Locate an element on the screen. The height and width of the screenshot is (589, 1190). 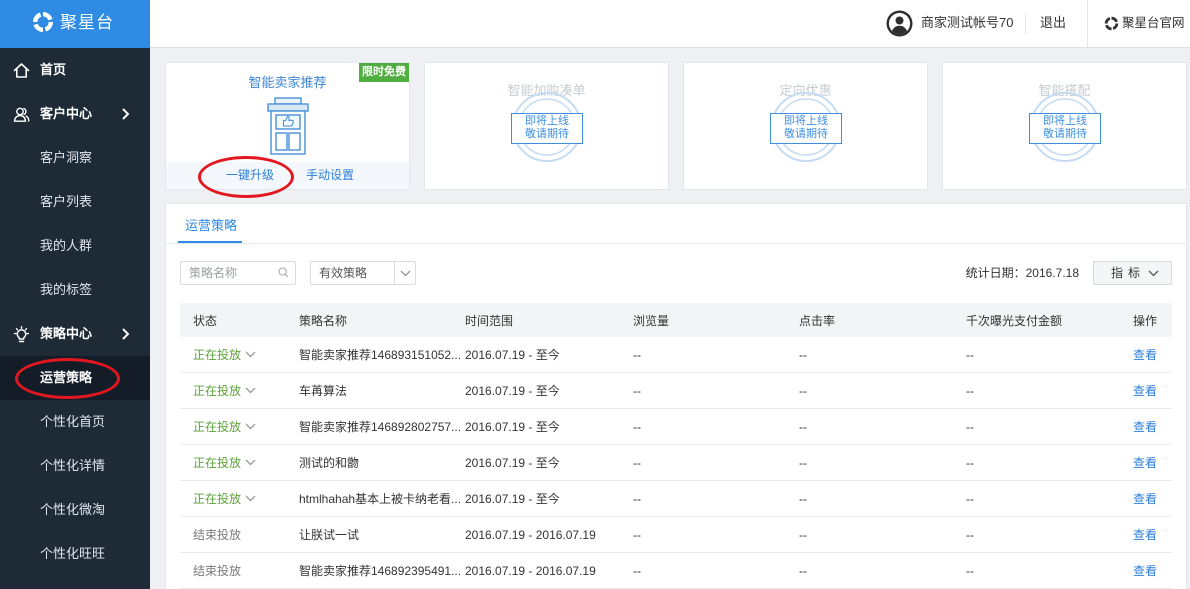
stamp-line: 即将上线 is located at coordinates (806, 121).